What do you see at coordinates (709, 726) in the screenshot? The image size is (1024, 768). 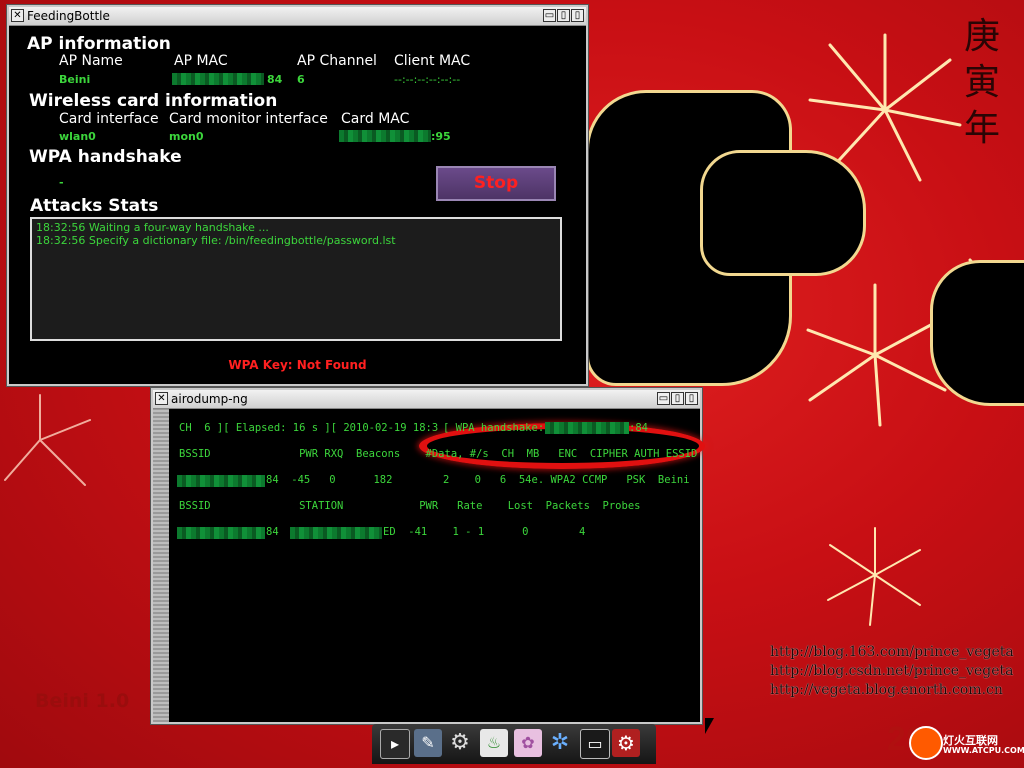 I see `mouse-cursor` at bounding box center [709, 726].